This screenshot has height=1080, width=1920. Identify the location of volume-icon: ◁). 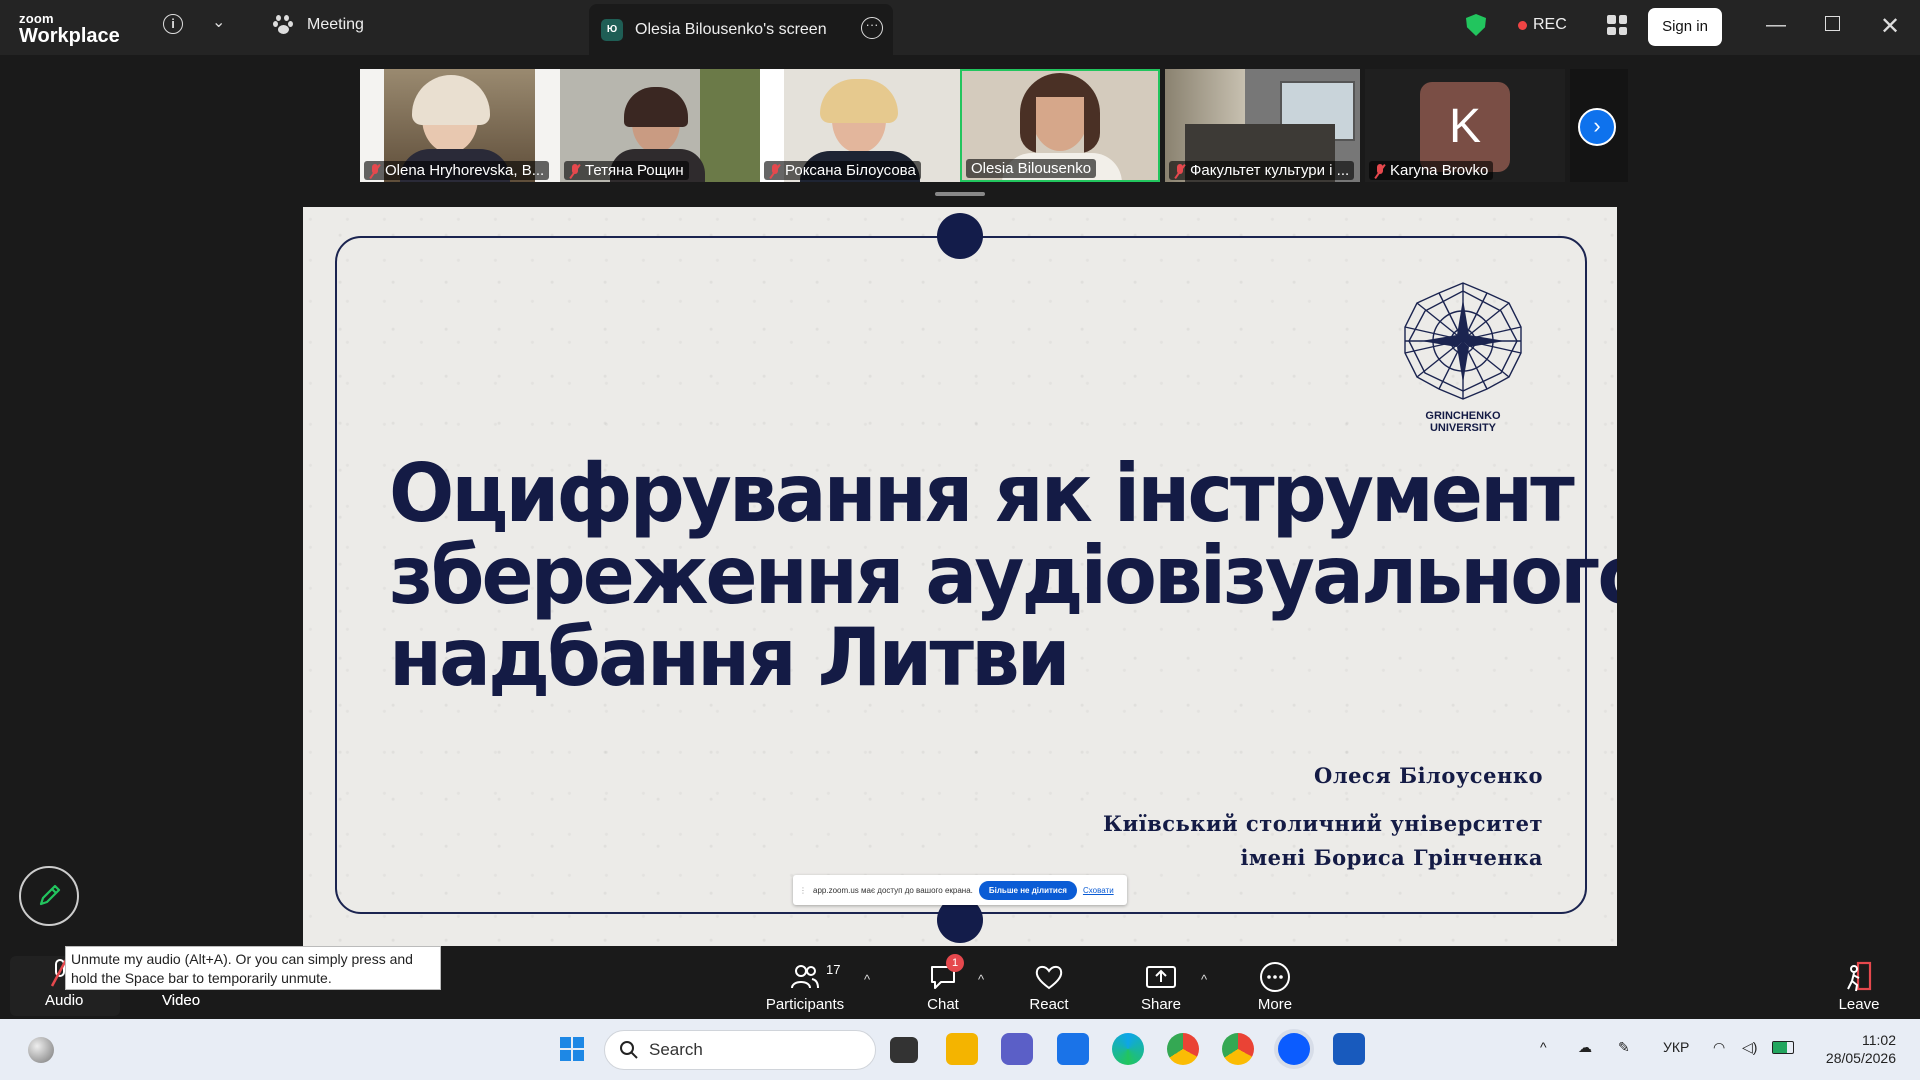
(1749, 1047).